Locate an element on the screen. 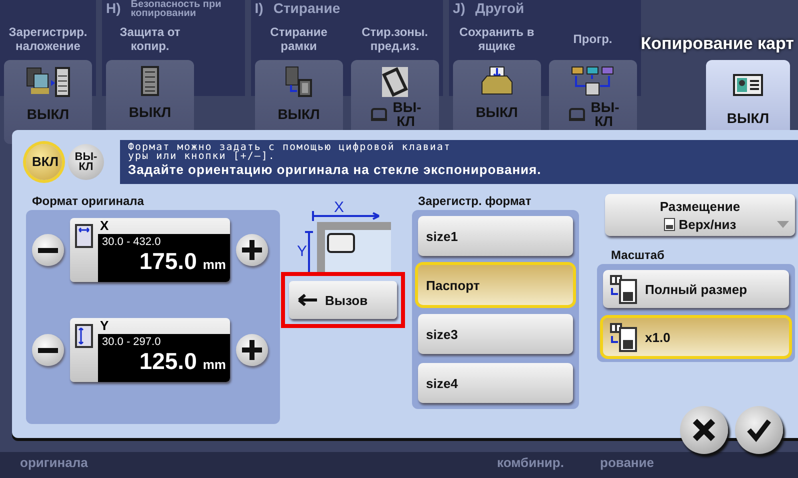  section-title: Масштаб is located at coordinates (638, 256).